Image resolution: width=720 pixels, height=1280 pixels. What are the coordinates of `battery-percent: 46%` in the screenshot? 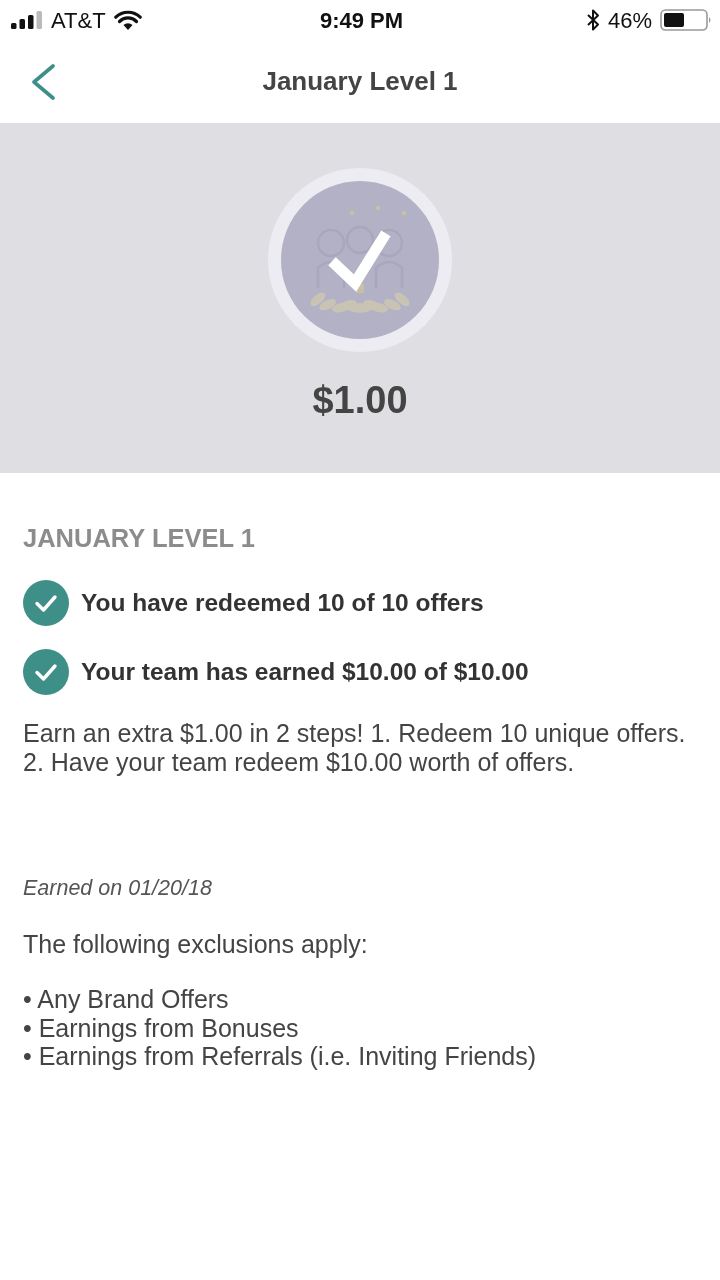 It's located at (629, 20).